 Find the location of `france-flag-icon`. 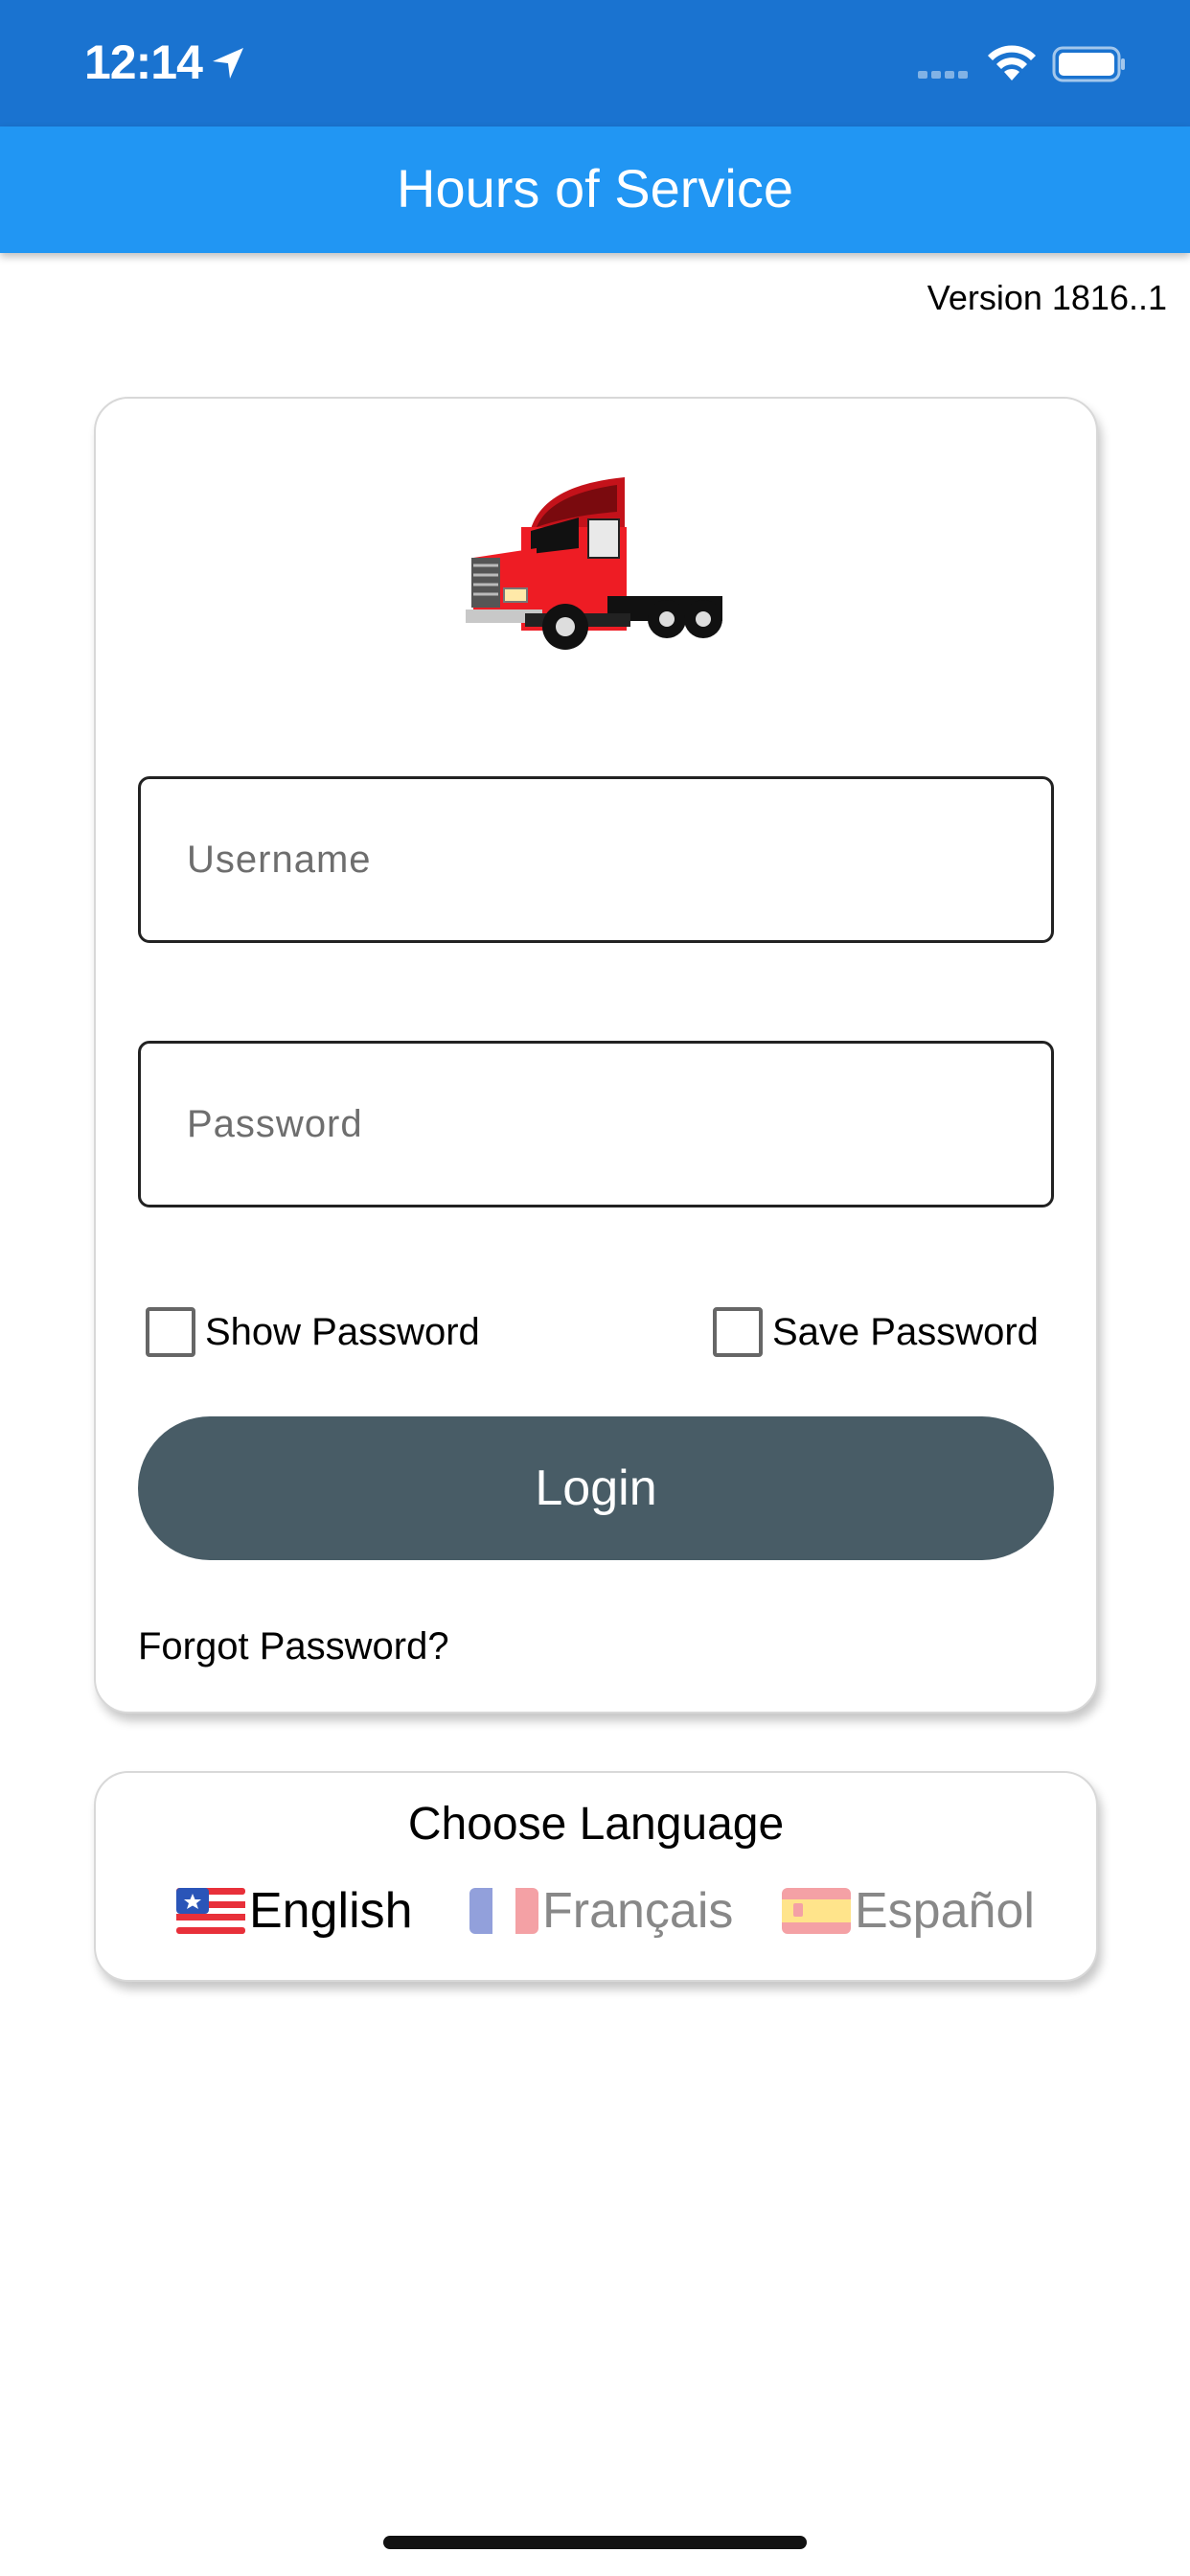

france-flag-icon is located at coordinates (503, 1911).